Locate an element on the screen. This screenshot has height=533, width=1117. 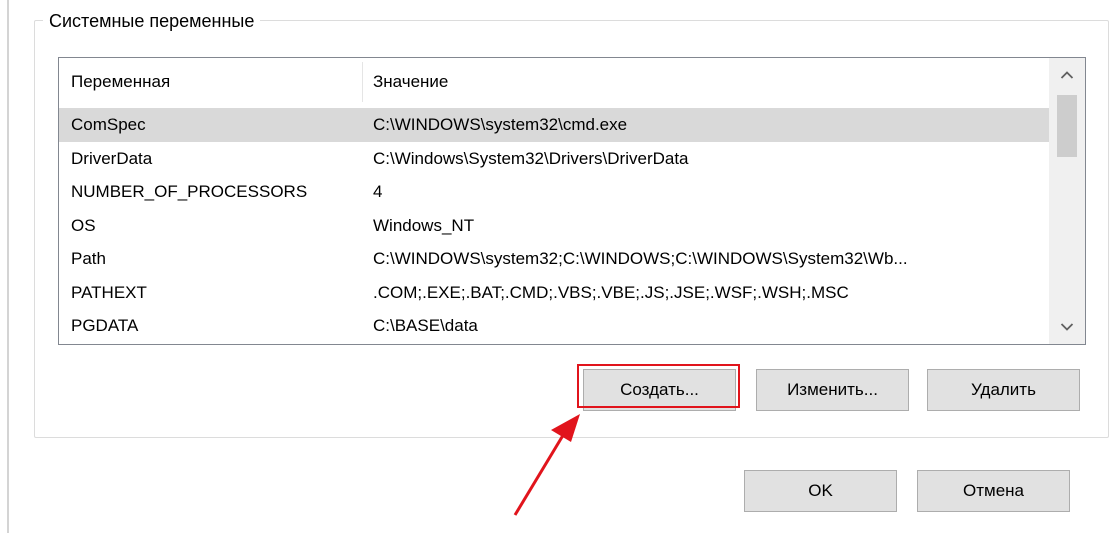
variable-value: C:\BASE\data is located at coordinates (425, 325).